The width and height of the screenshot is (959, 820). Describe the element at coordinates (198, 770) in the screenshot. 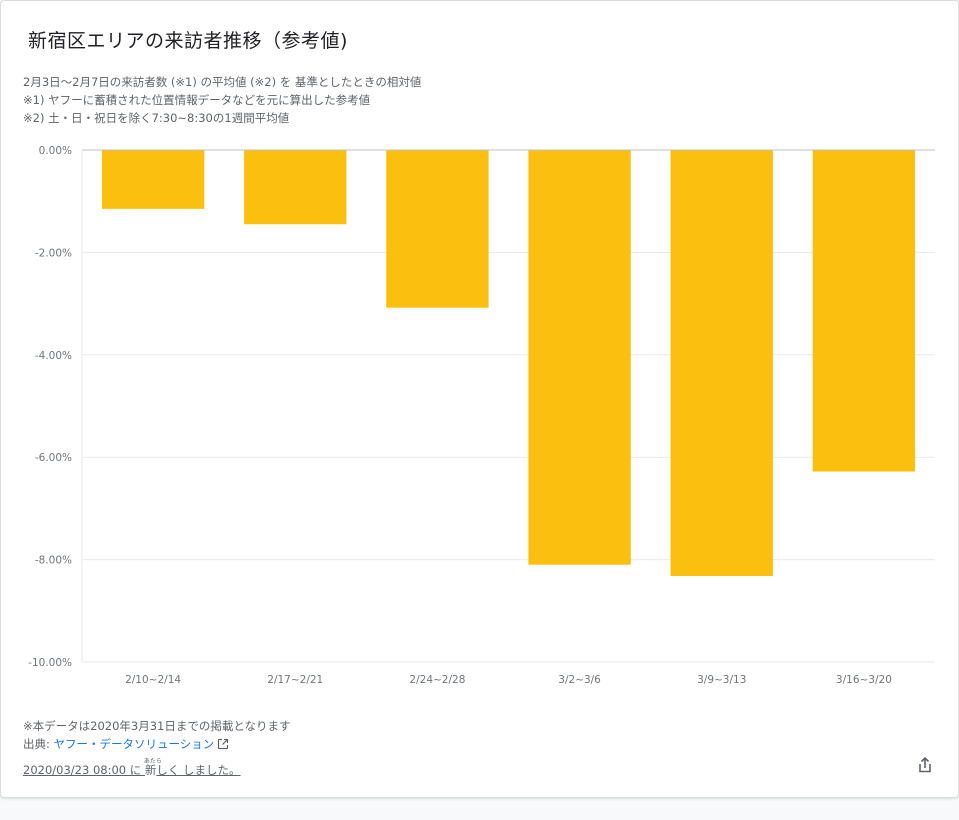

I see `updated-suffix: しく しました。` at that location.